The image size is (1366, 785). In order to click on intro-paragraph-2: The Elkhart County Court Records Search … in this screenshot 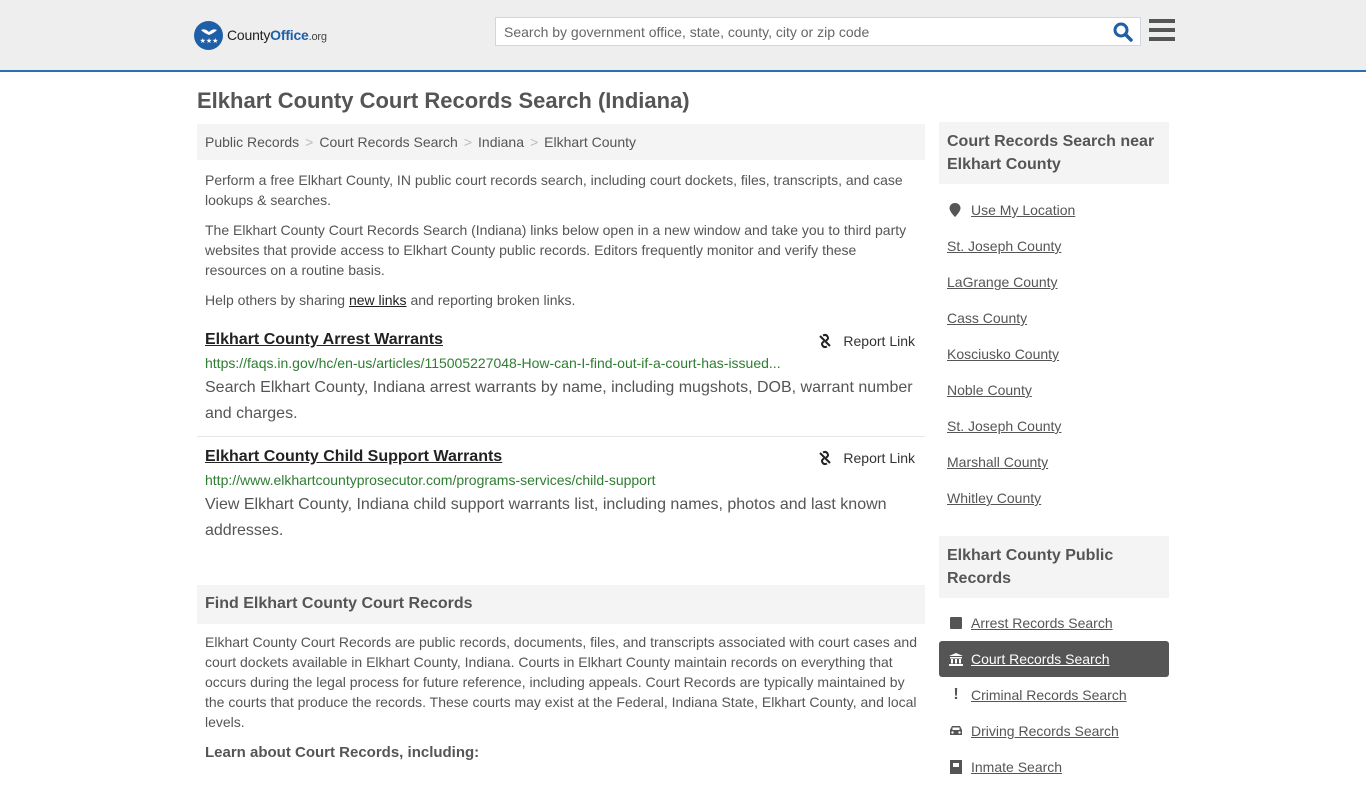, I will do `click(556, 250)`.